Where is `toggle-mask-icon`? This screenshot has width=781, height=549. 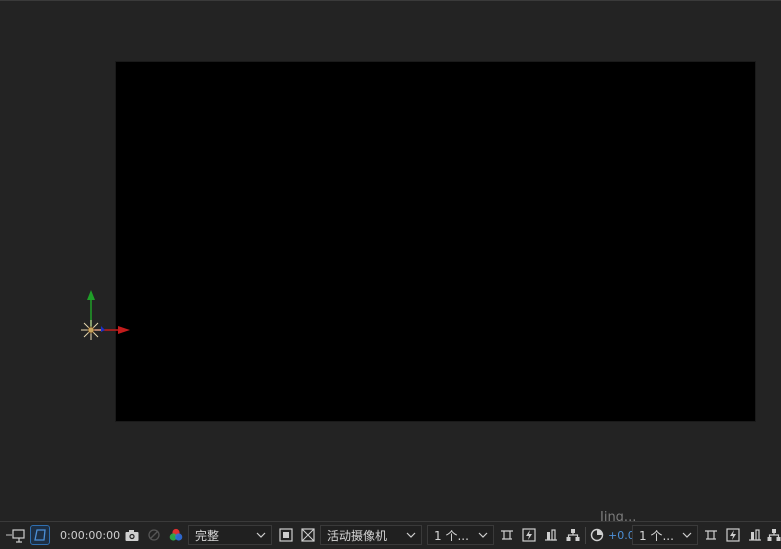
toggle-mask-icon is located at coordinates (286, 535).